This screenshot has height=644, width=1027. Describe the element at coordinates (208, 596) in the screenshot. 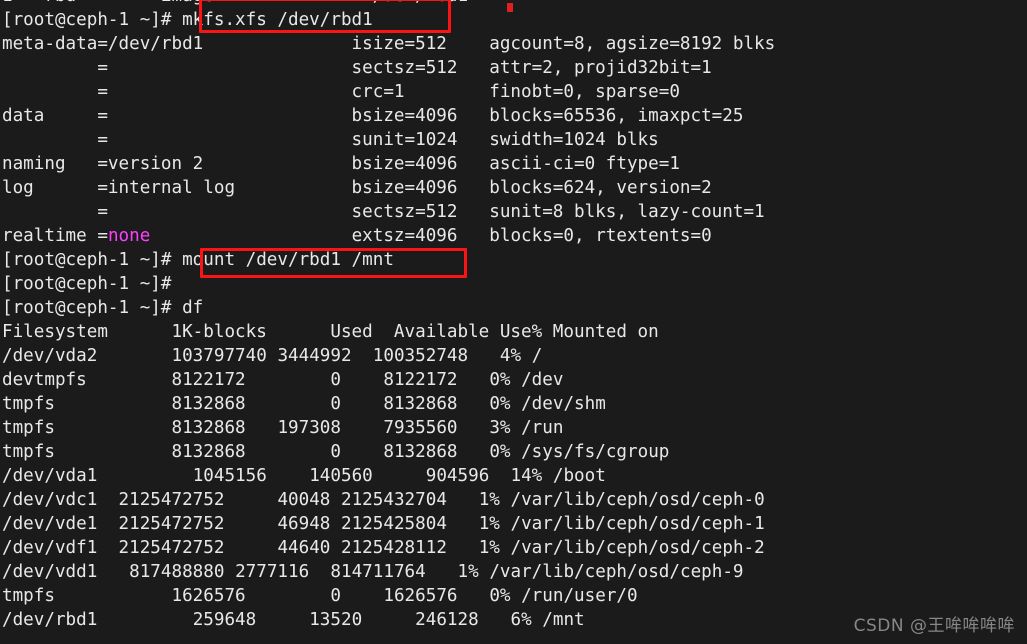

I see `df-cell-blocks: 1626576` at that location.